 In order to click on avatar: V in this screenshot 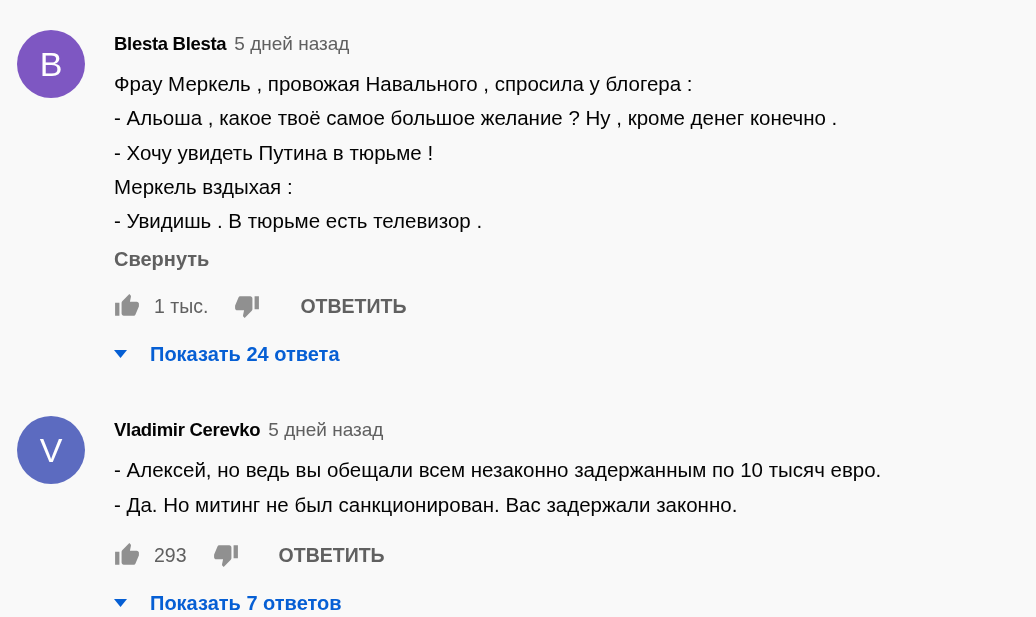, I will do `click(51, 450)`.